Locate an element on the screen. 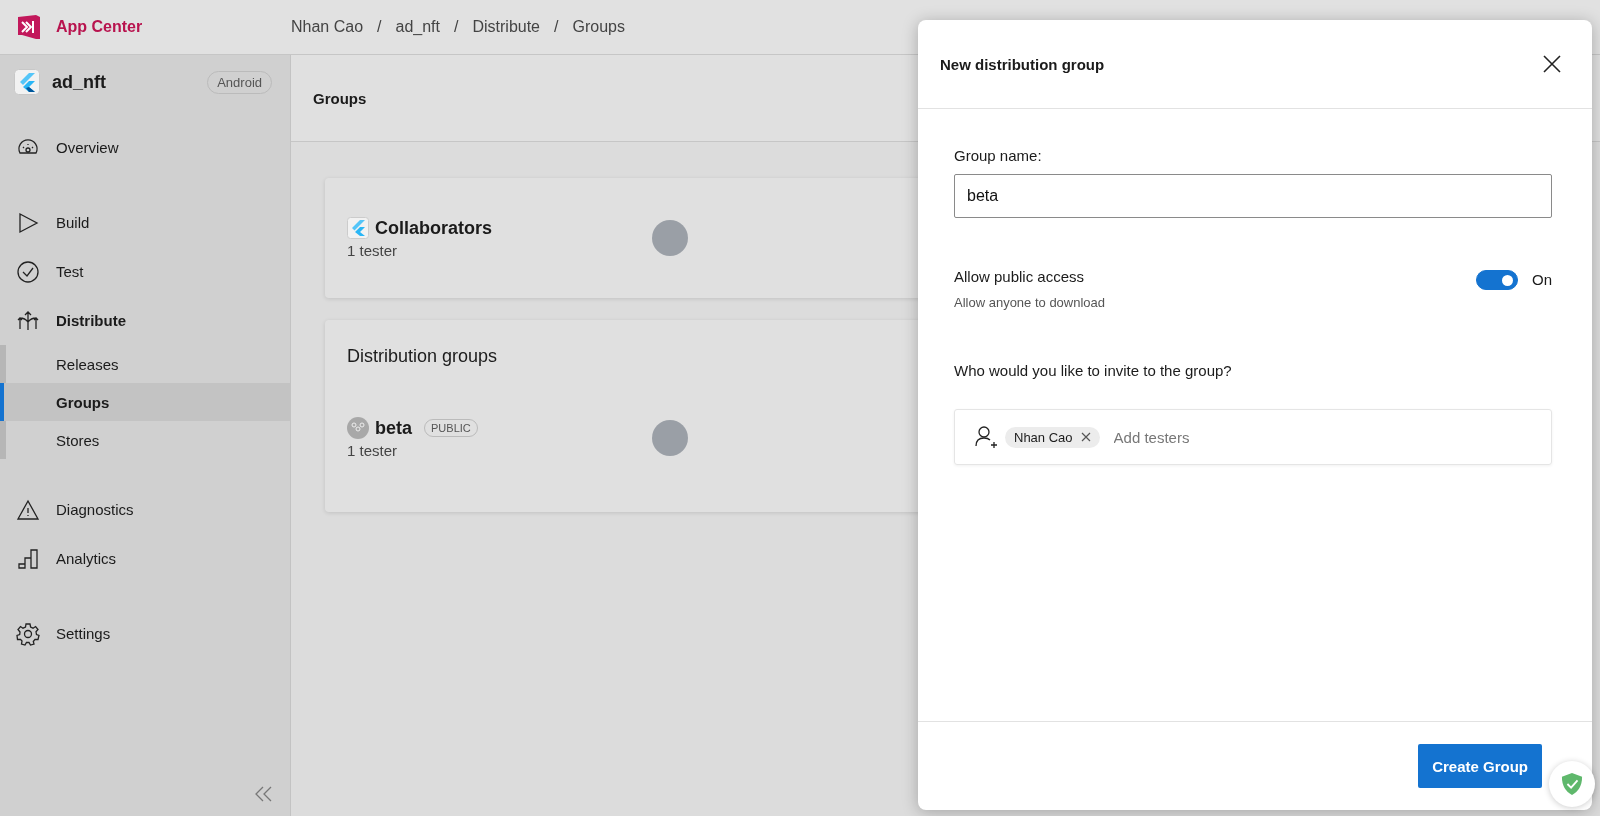  breadcrumb-link: ad_nft is located at coordinates (417, 27).